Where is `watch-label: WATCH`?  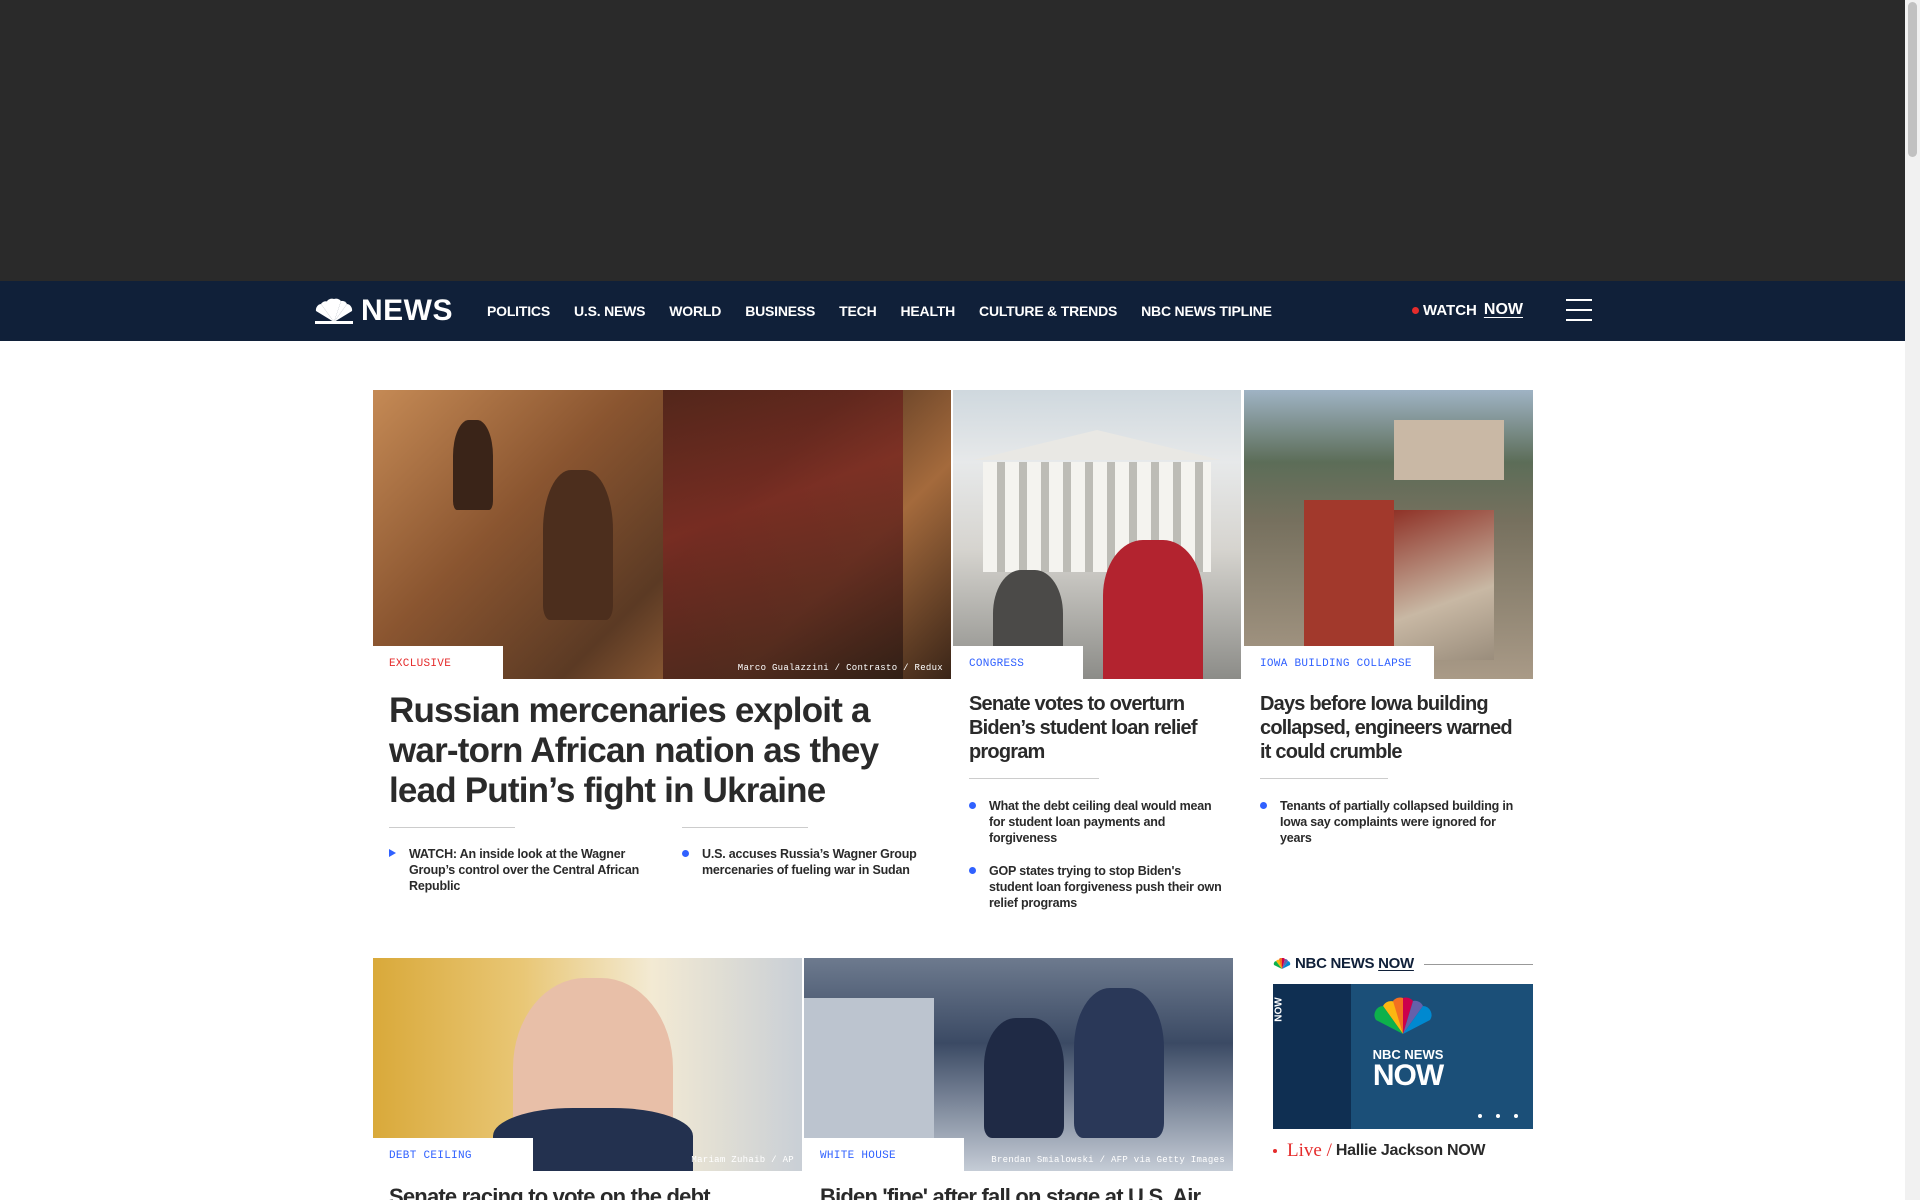 watch-label: WATCH is located at coordinates (1450, 310).